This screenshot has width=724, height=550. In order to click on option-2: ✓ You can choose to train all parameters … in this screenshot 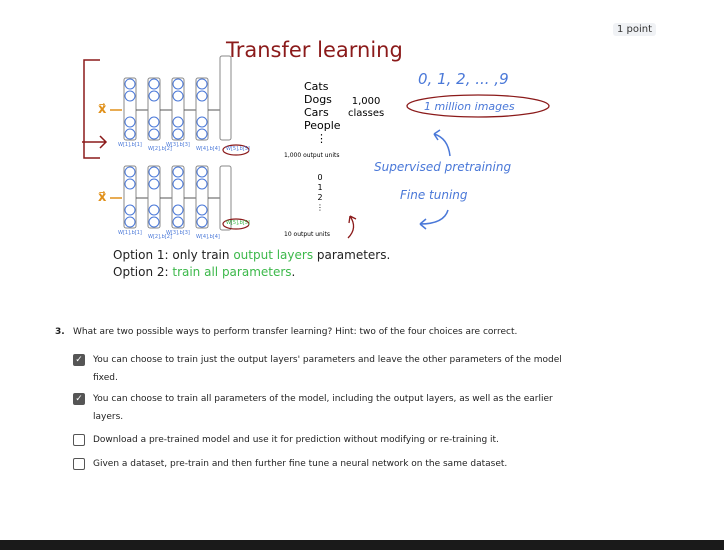, I will do `click(323, 408)`.